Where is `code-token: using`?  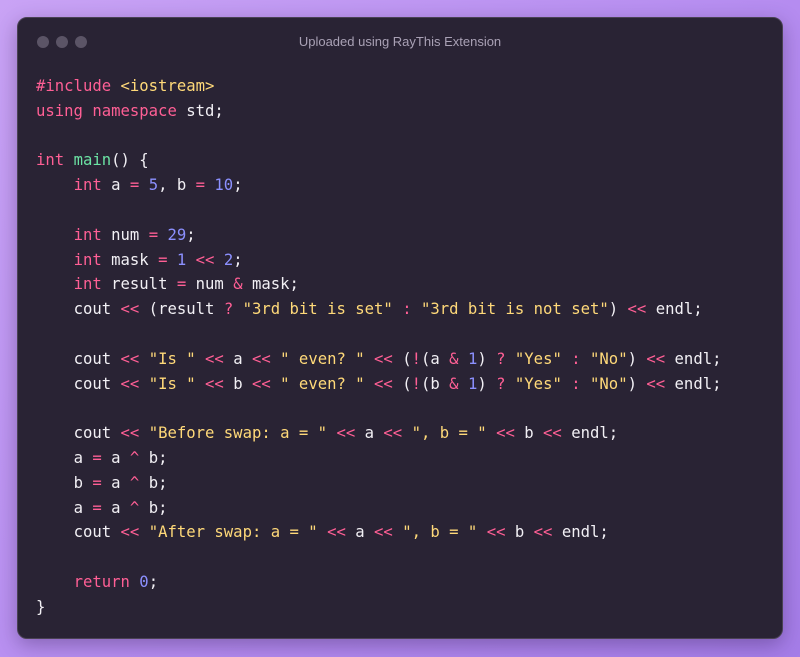 code-token: using is located at coordinates (59, 110).